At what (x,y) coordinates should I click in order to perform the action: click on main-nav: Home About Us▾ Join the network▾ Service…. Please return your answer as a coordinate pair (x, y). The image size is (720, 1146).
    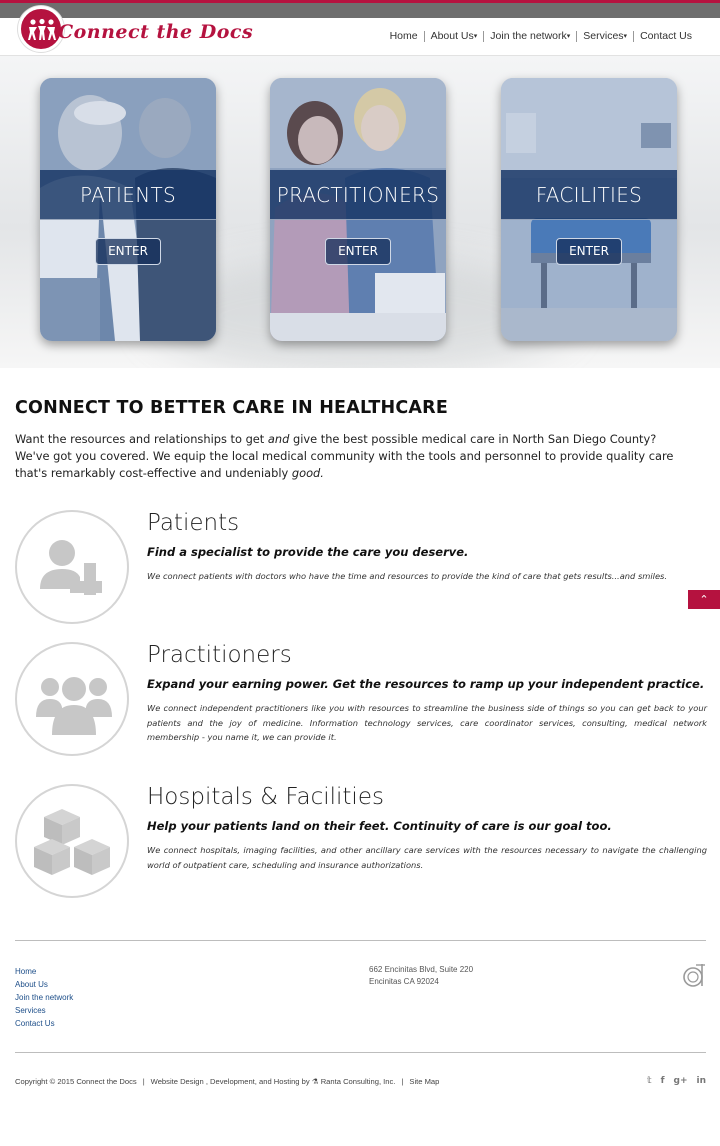
    Looking at the image, I should click on (541, 36).